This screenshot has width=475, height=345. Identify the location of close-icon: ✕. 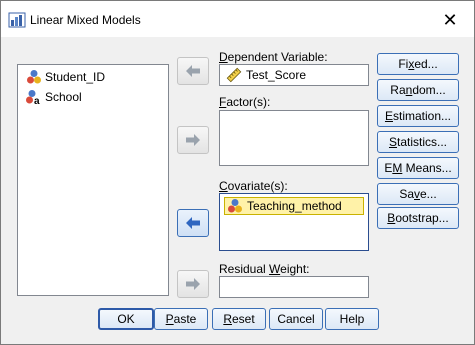
(450, 20).